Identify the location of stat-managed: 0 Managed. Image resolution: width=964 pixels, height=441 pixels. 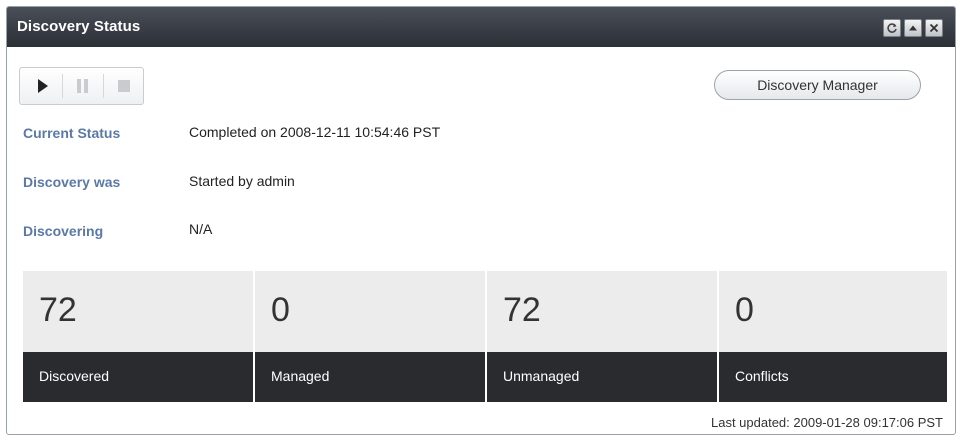
(370, 336).